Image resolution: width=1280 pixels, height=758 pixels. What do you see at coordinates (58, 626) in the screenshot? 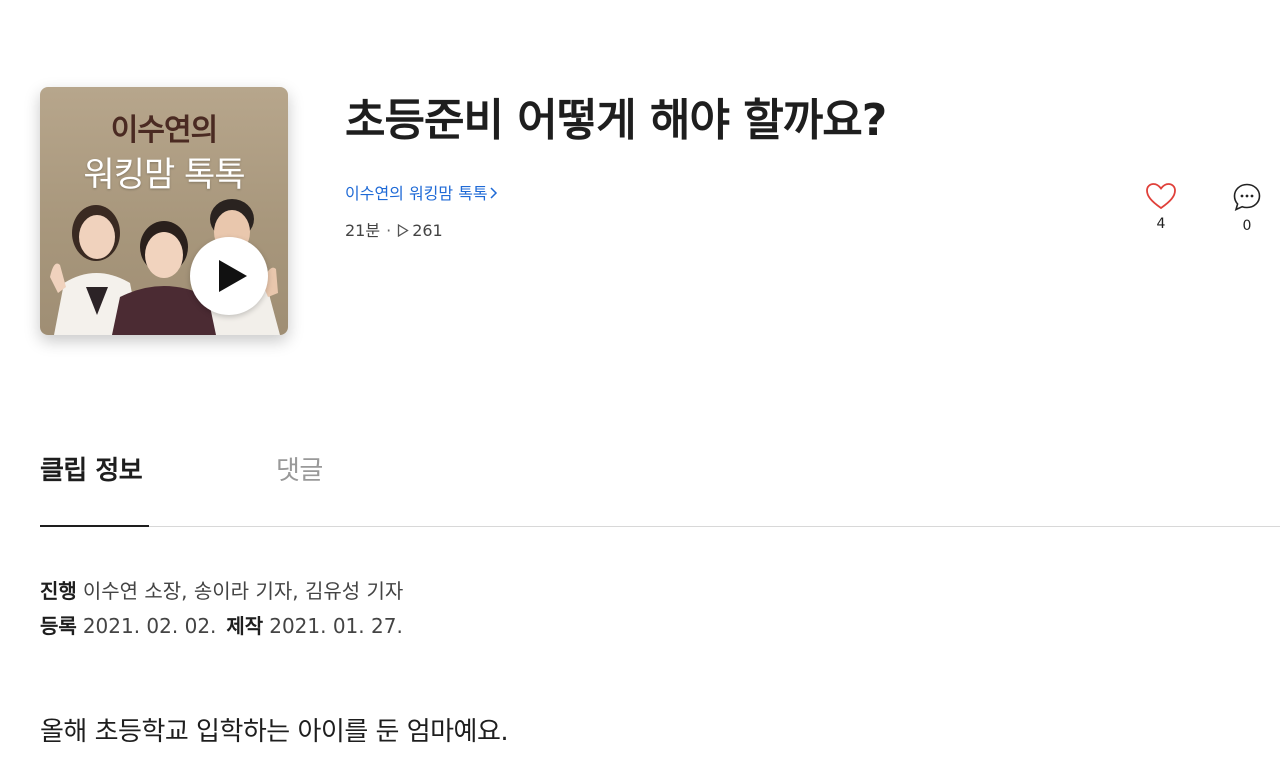
I see `registered-label: 등록` at bounding box center [58, 626].